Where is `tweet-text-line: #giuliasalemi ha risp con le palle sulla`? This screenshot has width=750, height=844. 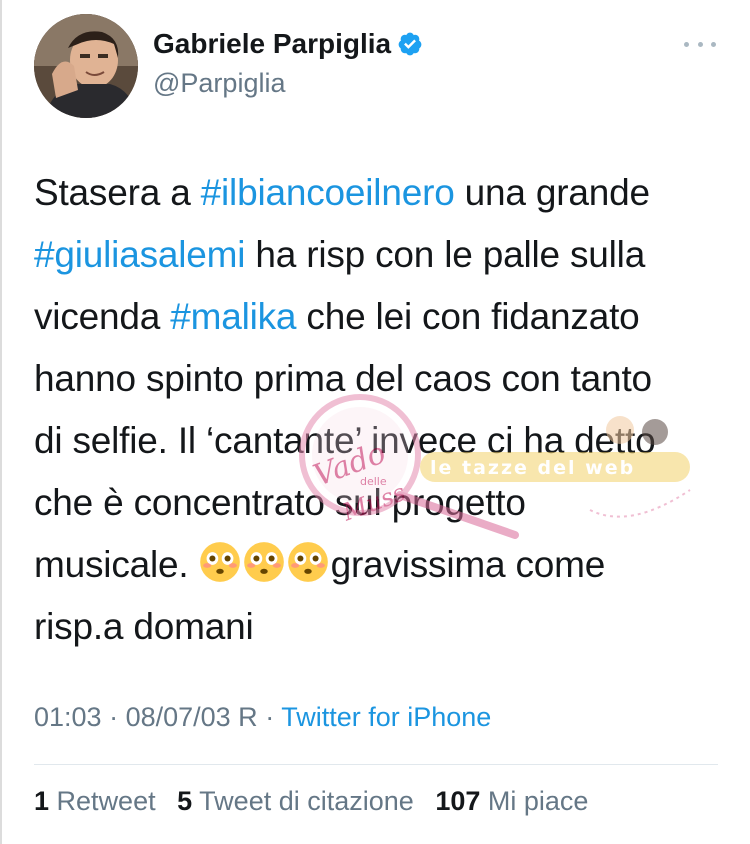
tweet-text-line: #giuliasalemi ha risp con le palle sulla is located at coordinates (384, 255).